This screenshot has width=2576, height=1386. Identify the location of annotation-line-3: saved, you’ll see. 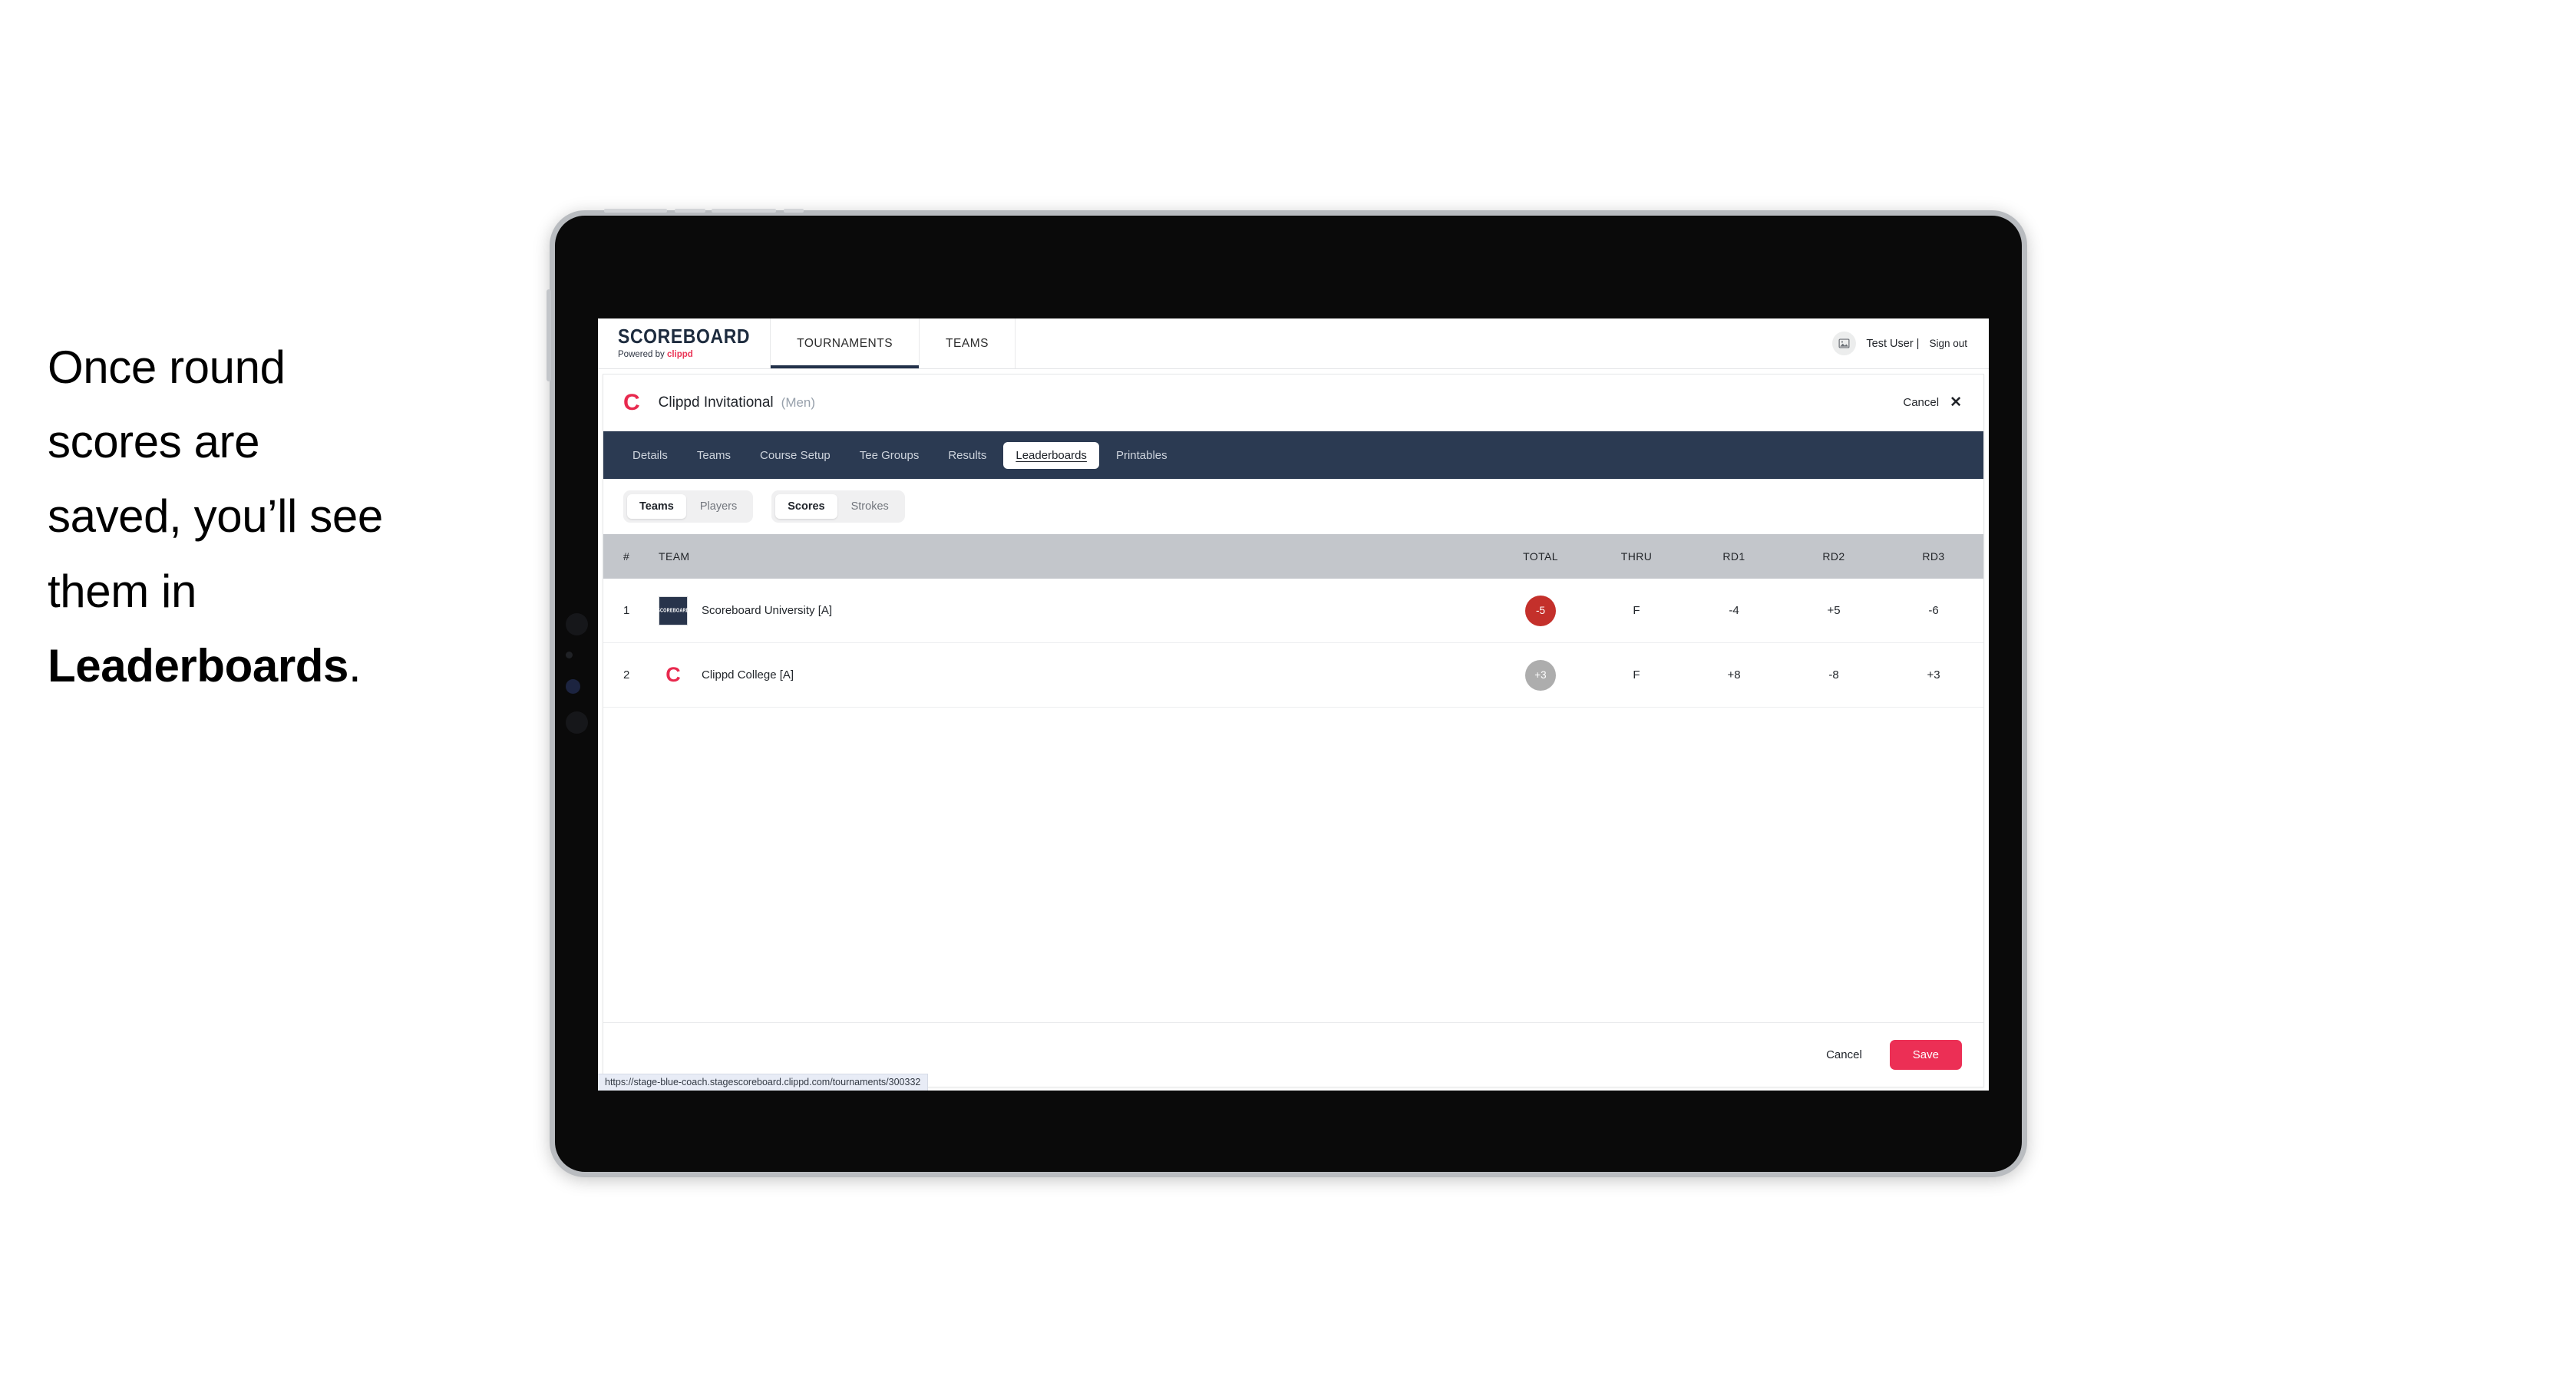
(215, 516).